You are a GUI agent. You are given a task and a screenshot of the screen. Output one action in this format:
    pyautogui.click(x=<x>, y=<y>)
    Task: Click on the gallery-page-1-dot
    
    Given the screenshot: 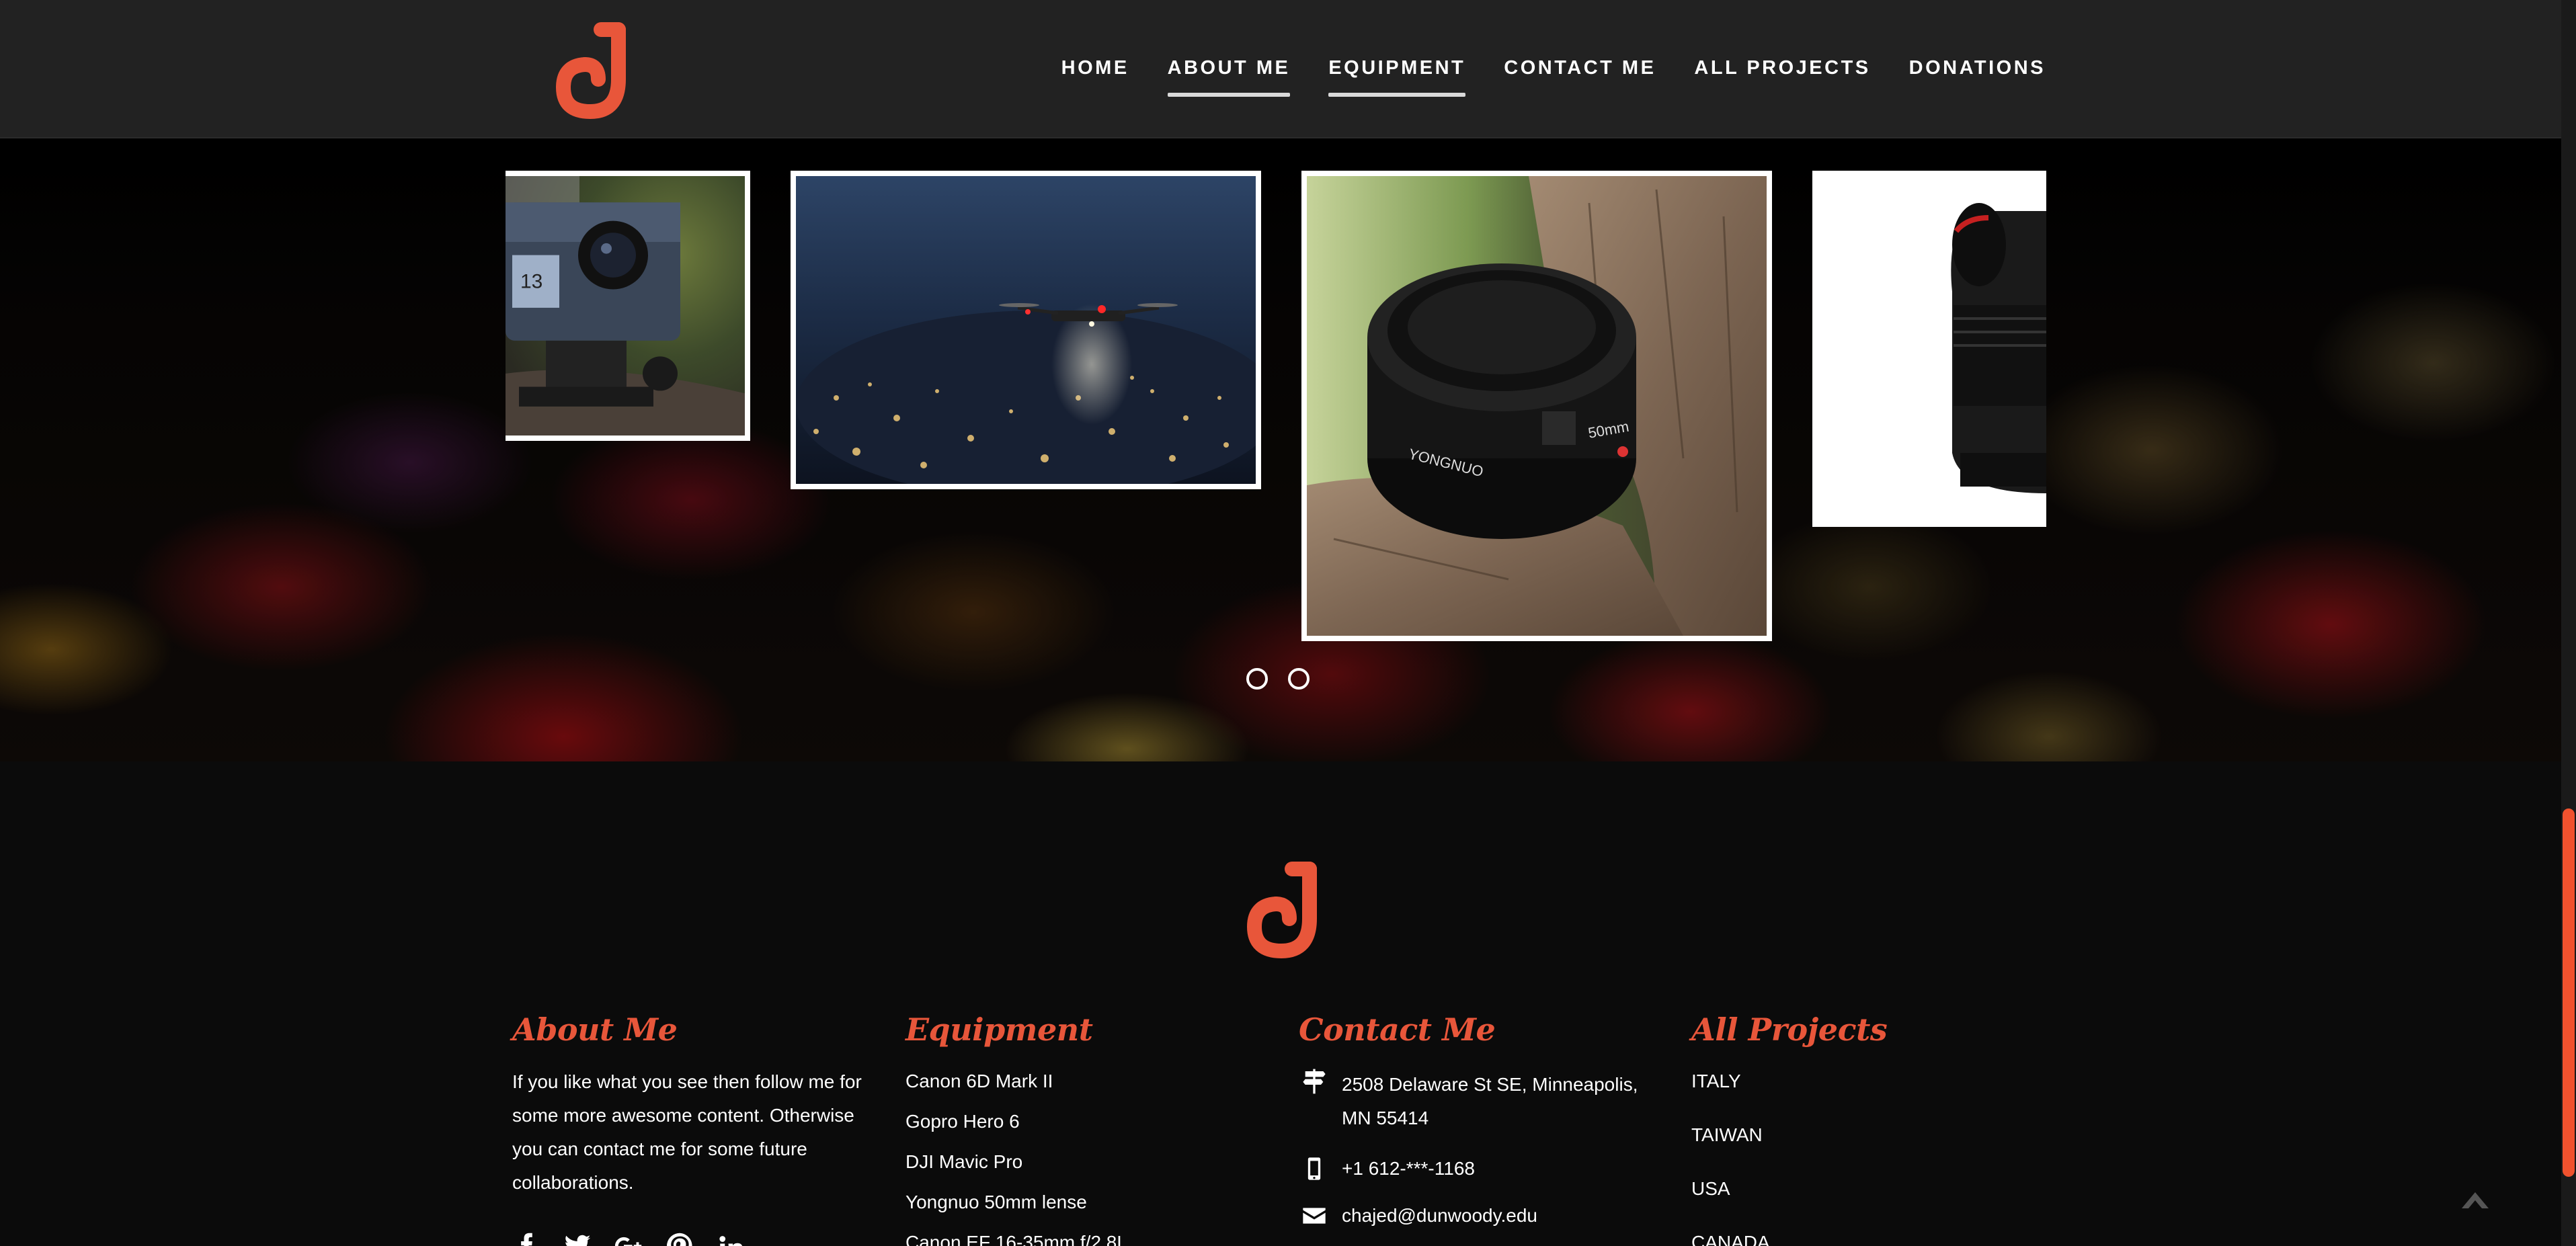 What is the action you would take?
    pyautogui.click(x=1257, y=679)
    